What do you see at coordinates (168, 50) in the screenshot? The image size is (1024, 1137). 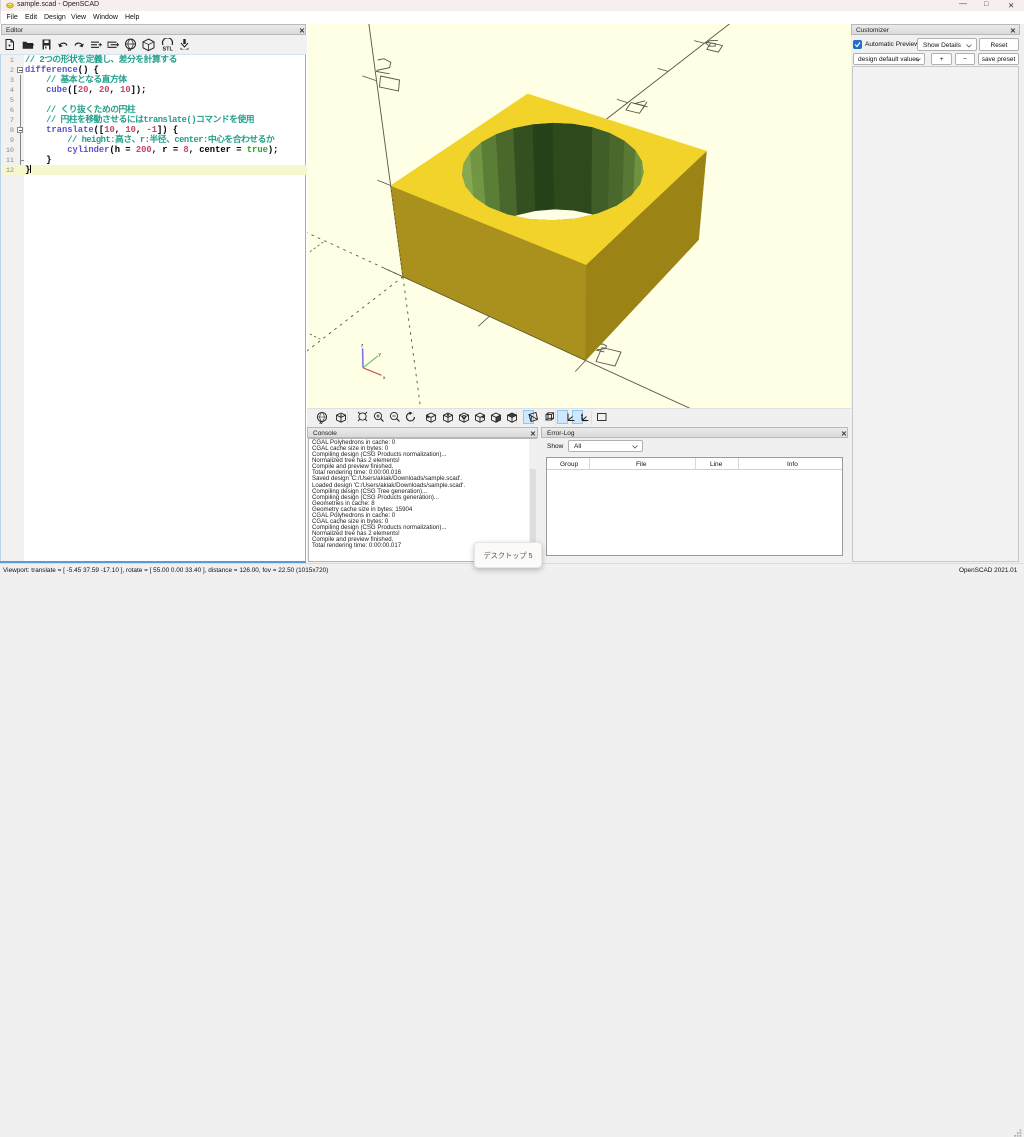 I see `svg-text: STL` at bounding box center [168, 50].